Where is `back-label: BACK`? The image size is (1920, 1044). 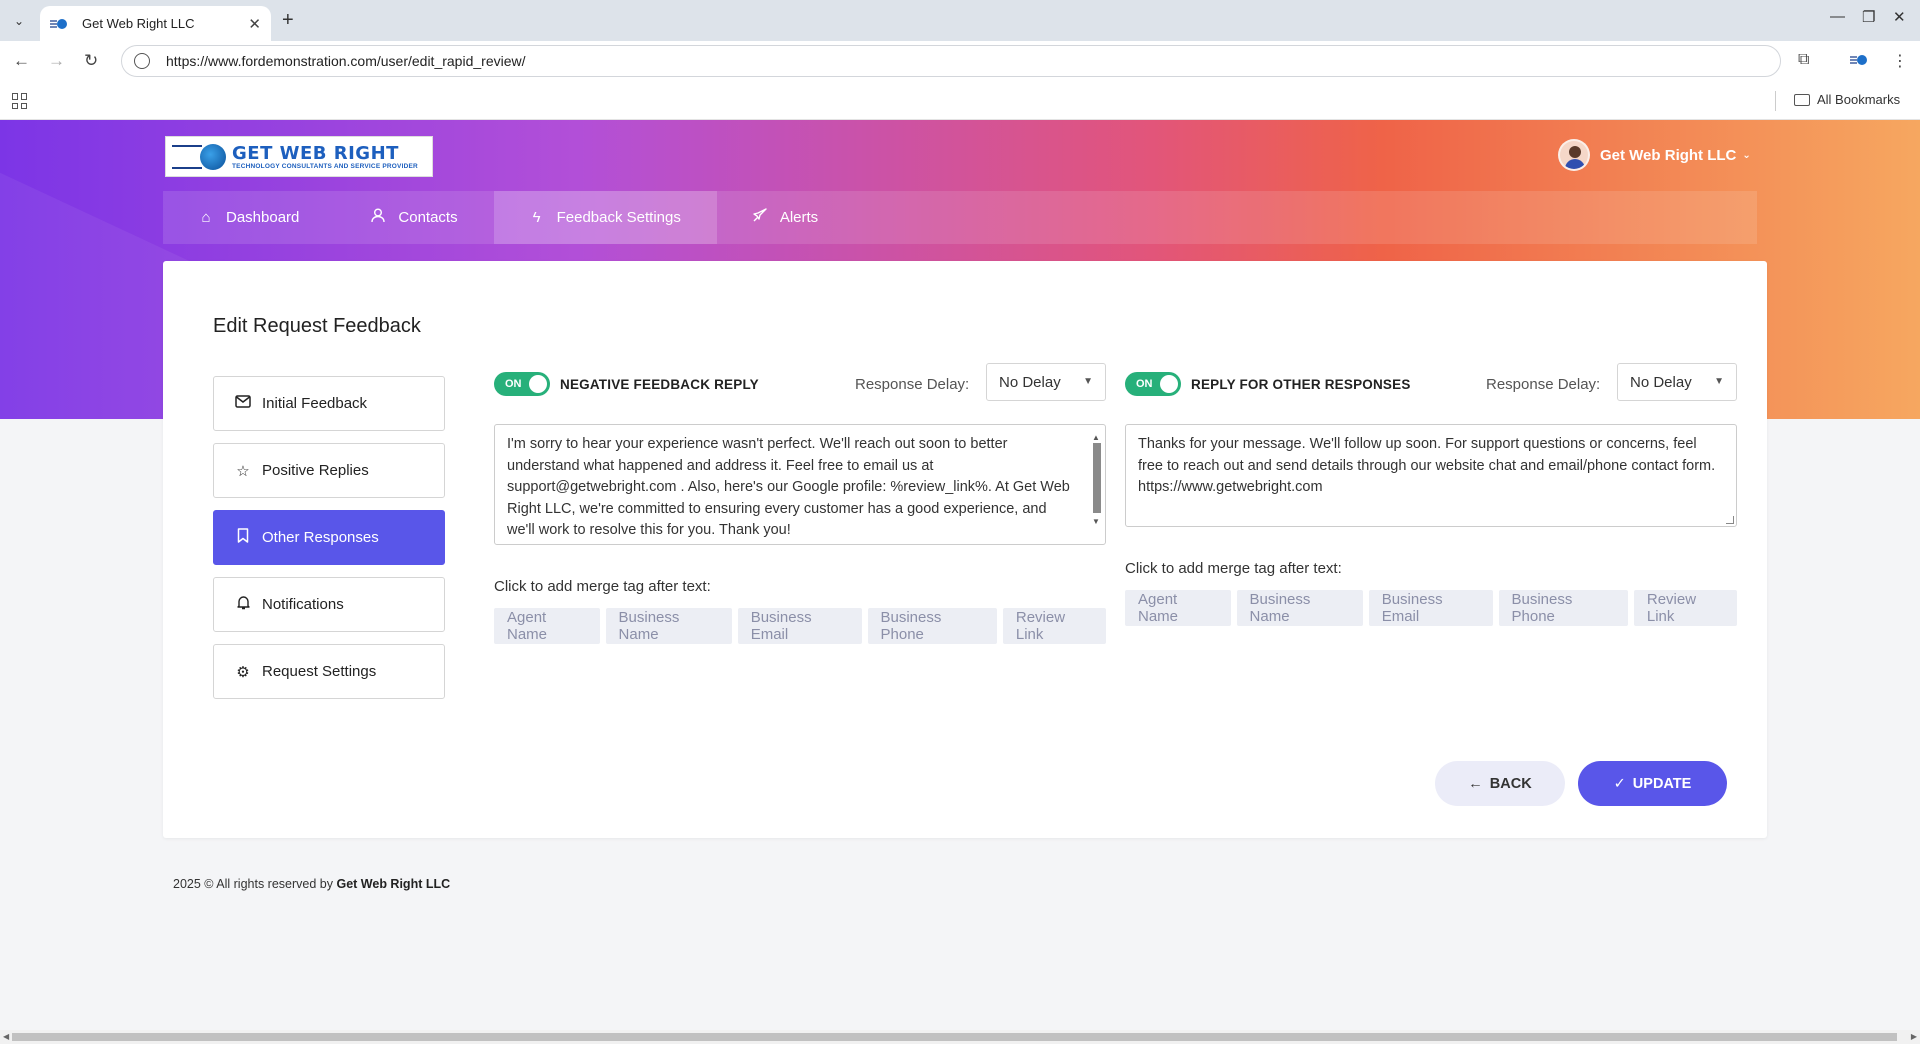 back-label: BACK is located at coordinates (1510, 783).